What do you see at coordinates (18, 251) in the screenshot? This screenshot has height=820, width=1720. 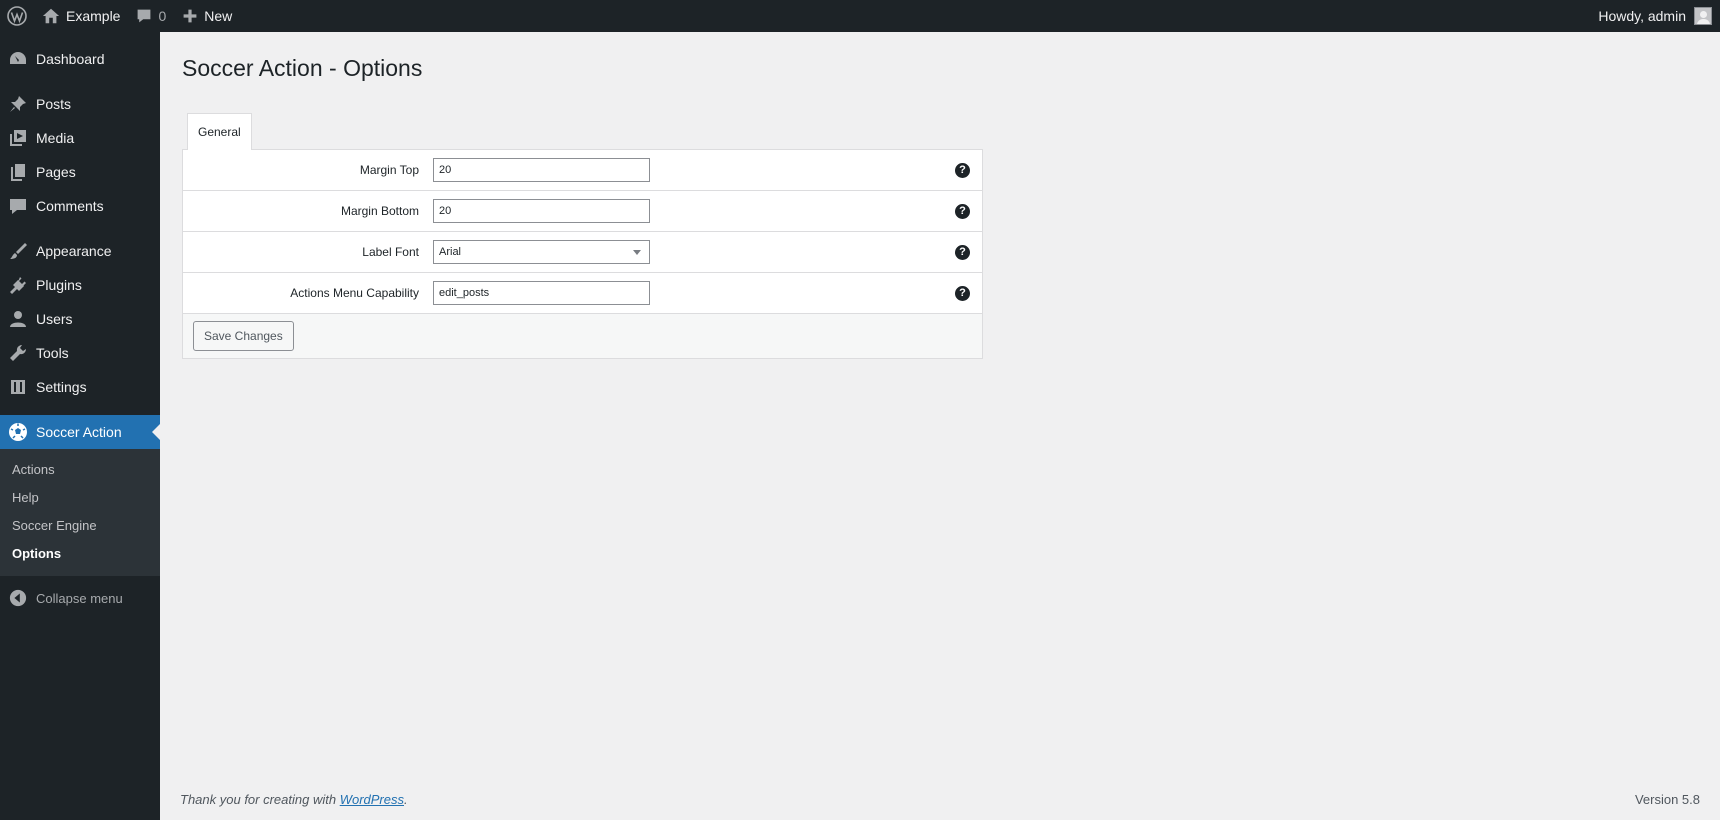 I see `brush-icon` at bounding box center [18, 251].